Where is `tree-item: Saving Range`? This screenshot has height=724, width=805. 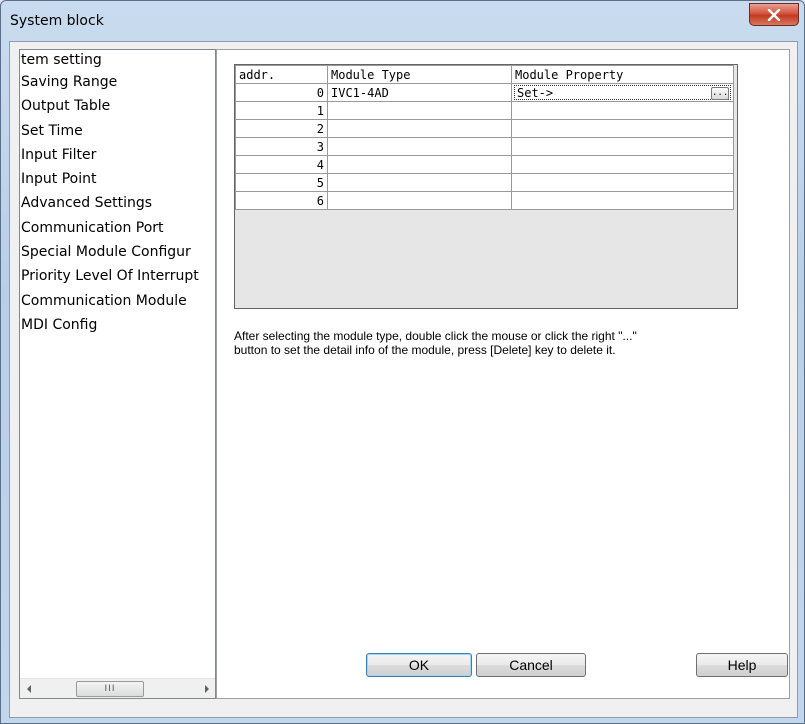
tree-item: Saving Range is located at coordinates (117, 82).